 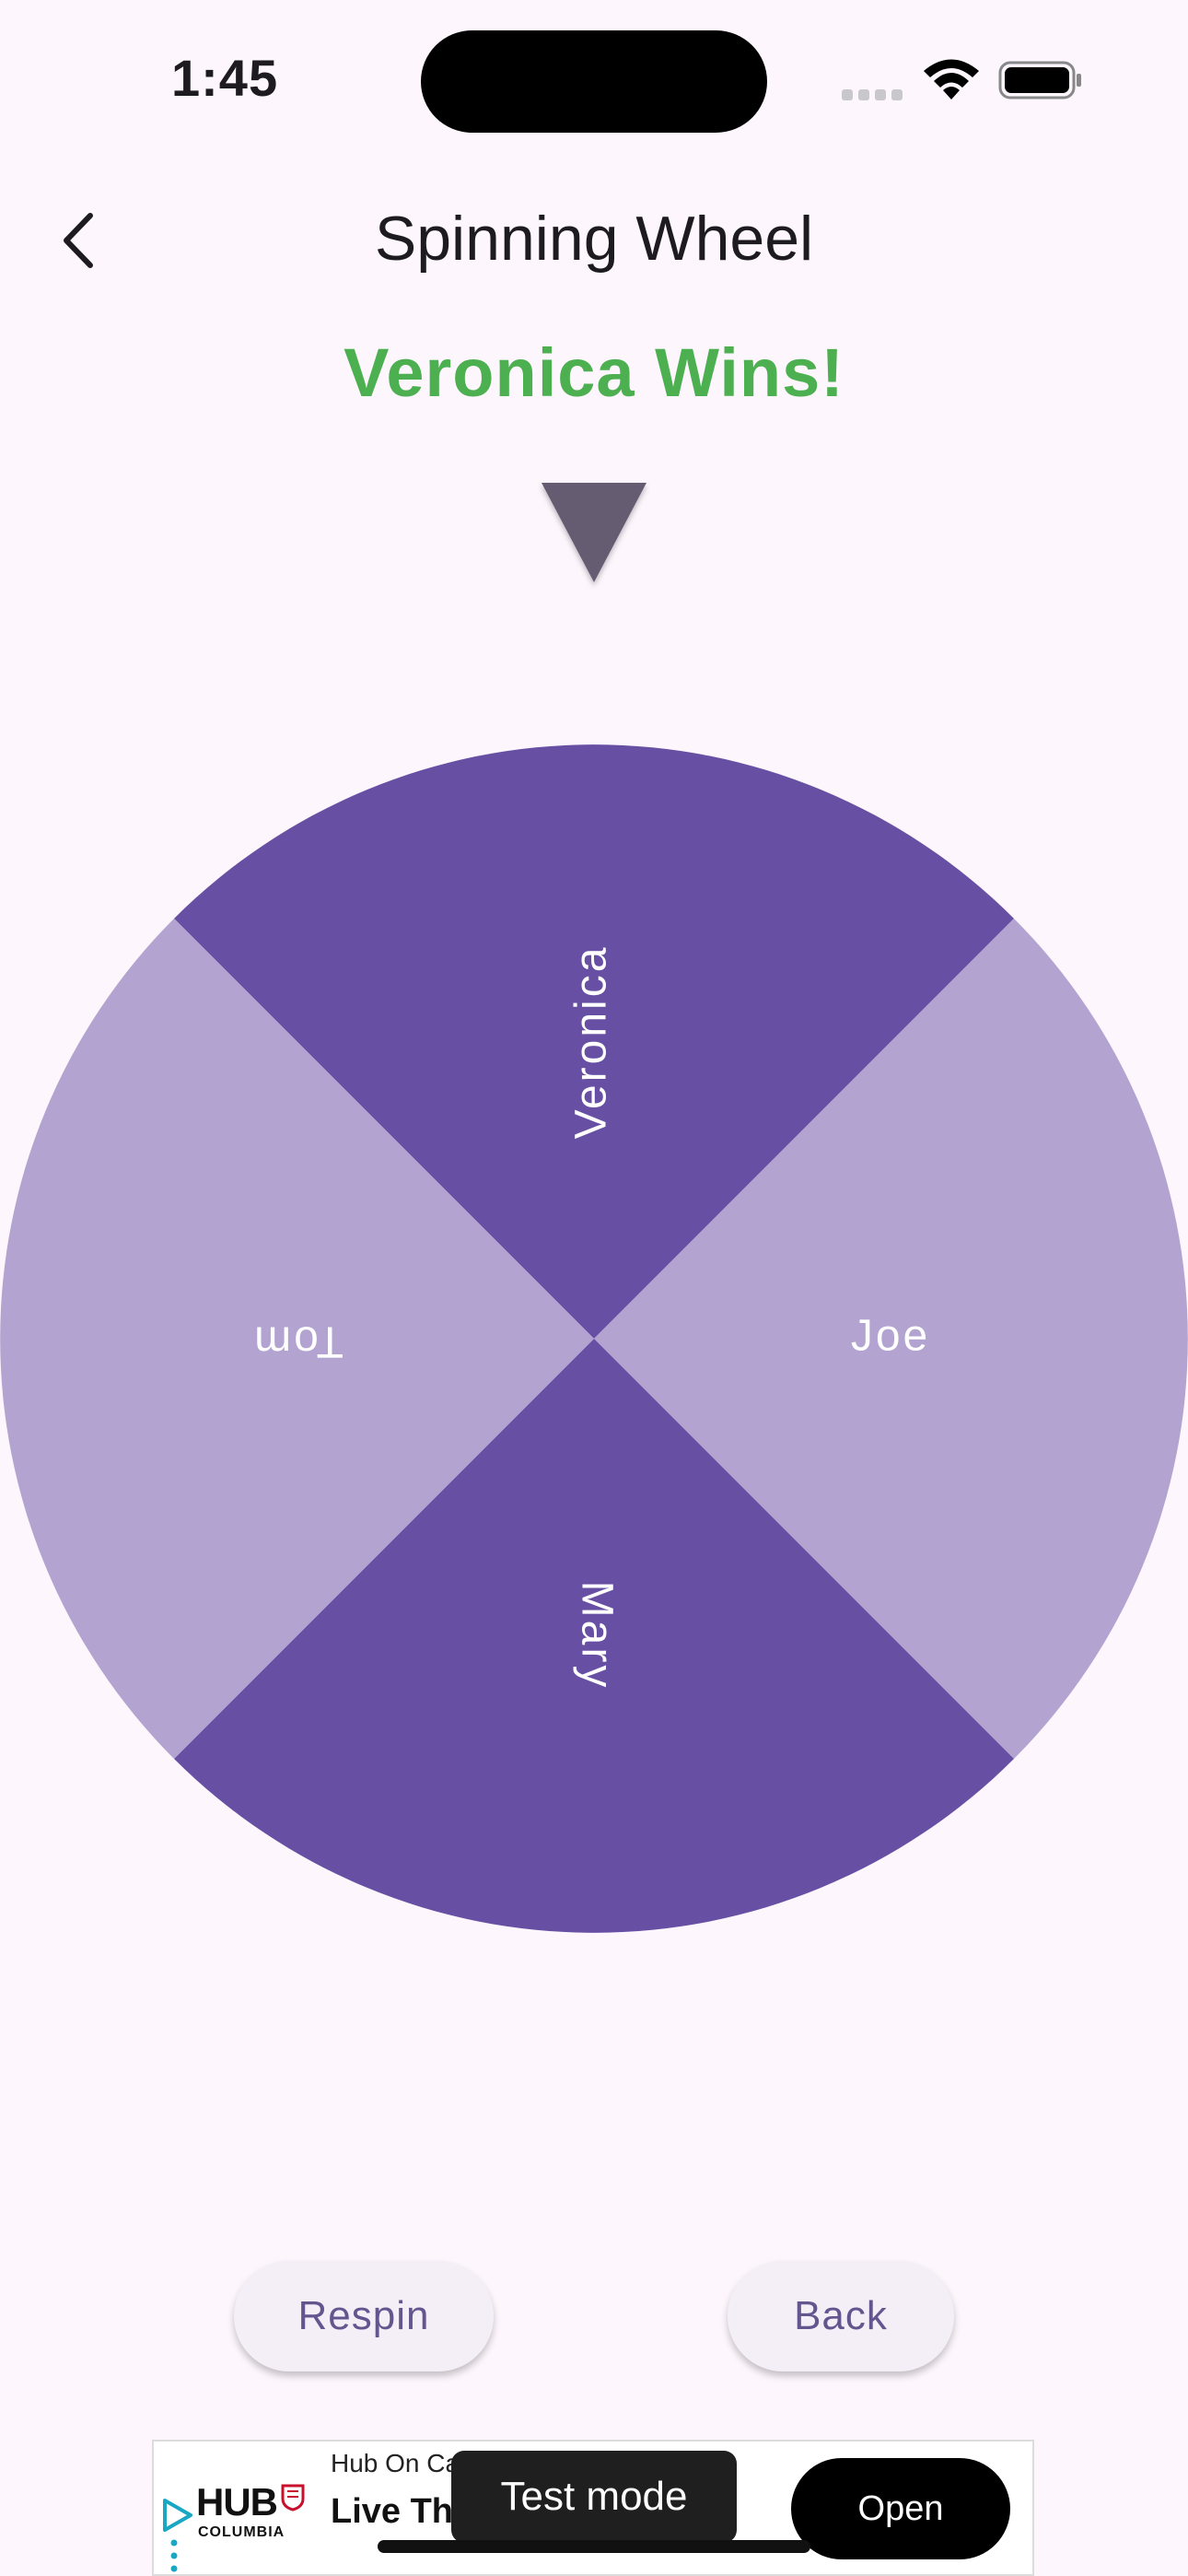 What do you see at coordinates (890, 1336) in the screenshot?
I see `wheel-label-joe: Joe` at bounding box center [890, 1336].